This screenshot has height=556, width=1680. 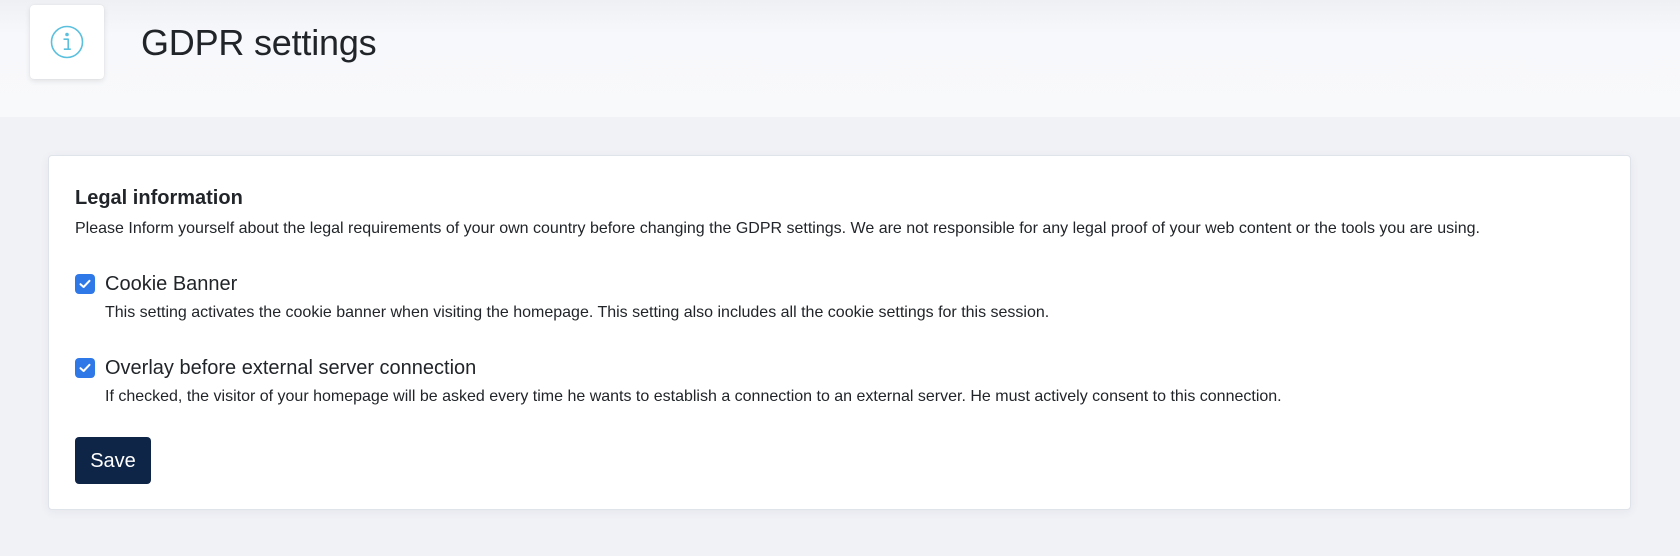 I want to click on cookie-banner-label: Cookie Banner, so click(x=171, y=284).